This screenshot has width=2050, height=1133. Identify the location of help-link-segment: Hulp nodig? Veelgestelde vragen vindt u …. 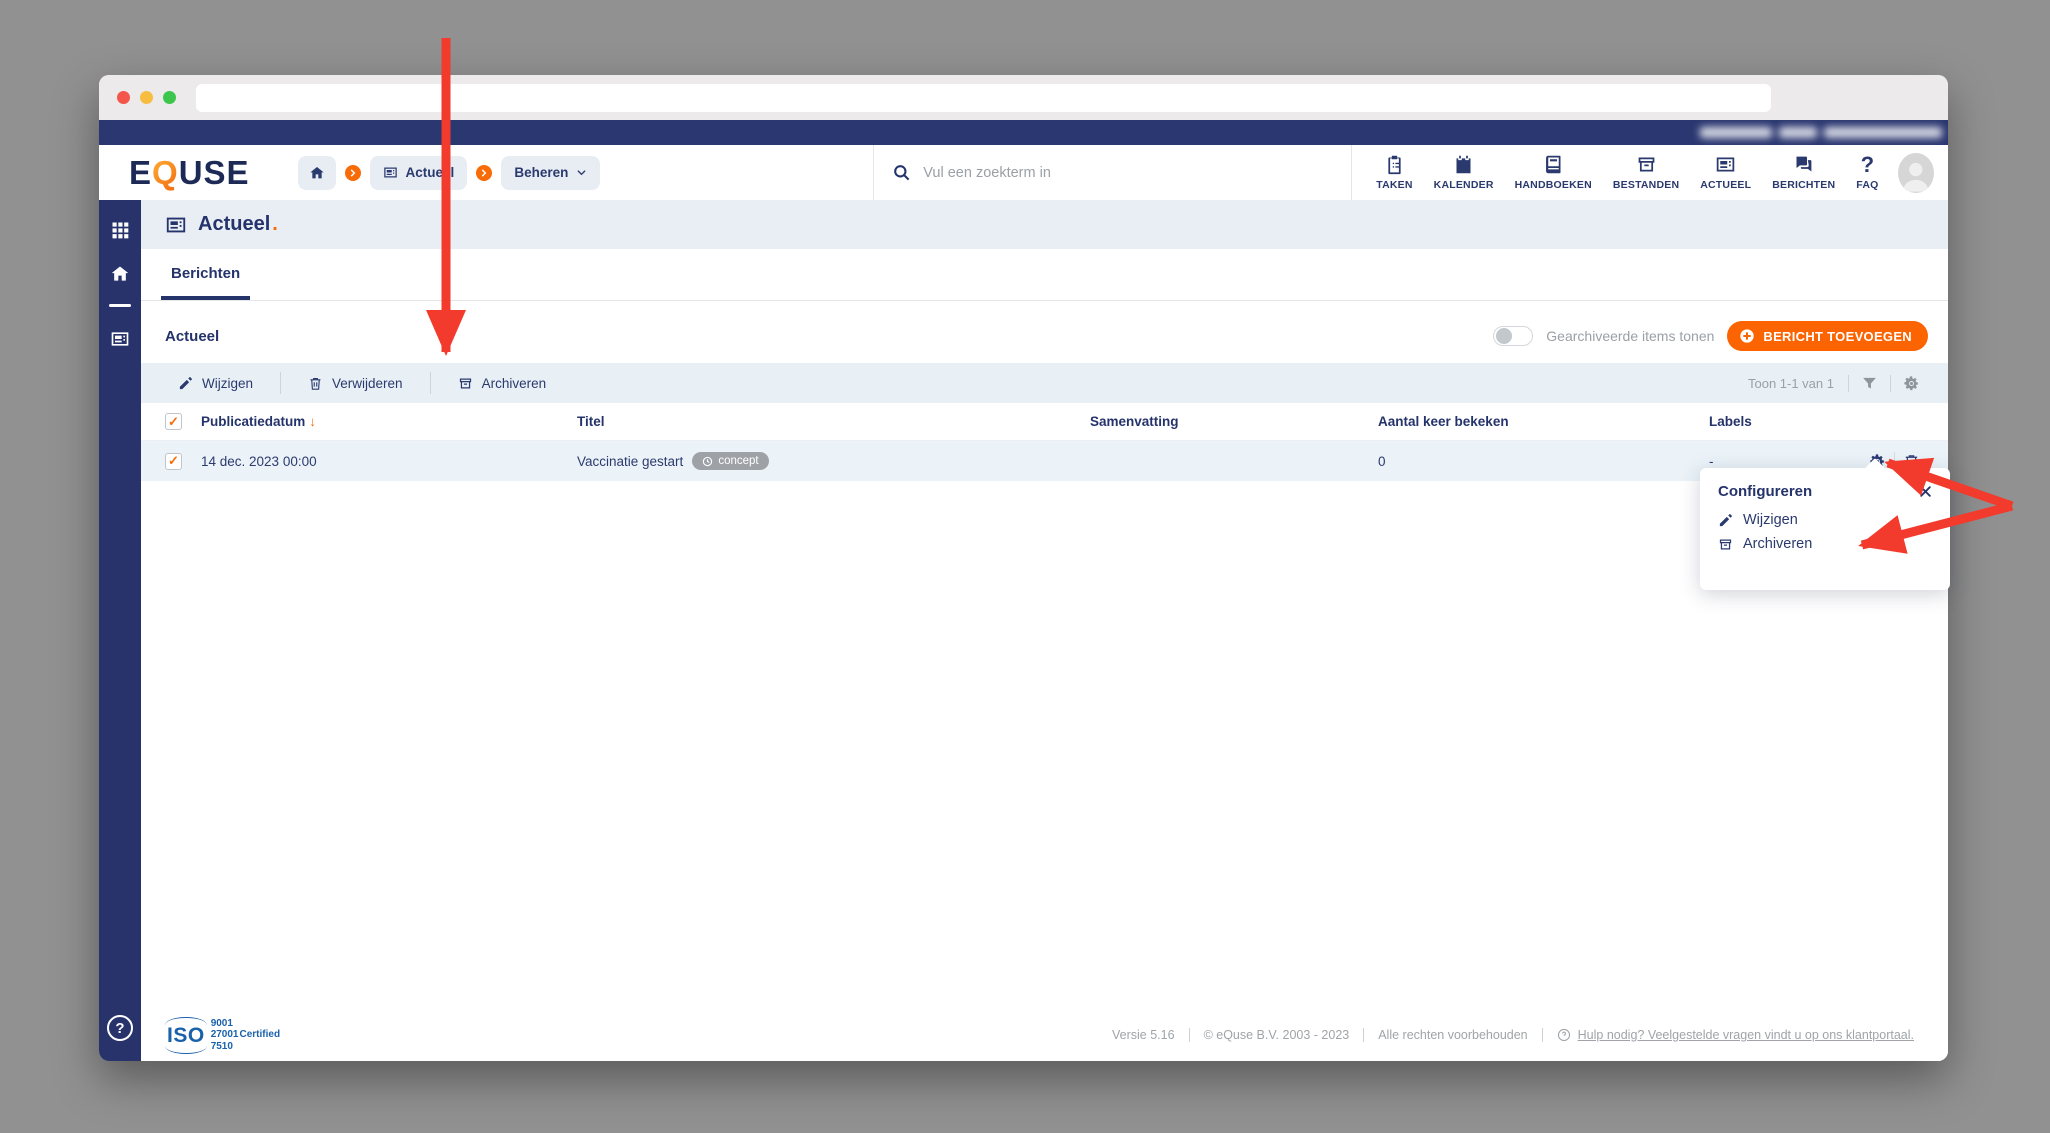
(1734, 1035).